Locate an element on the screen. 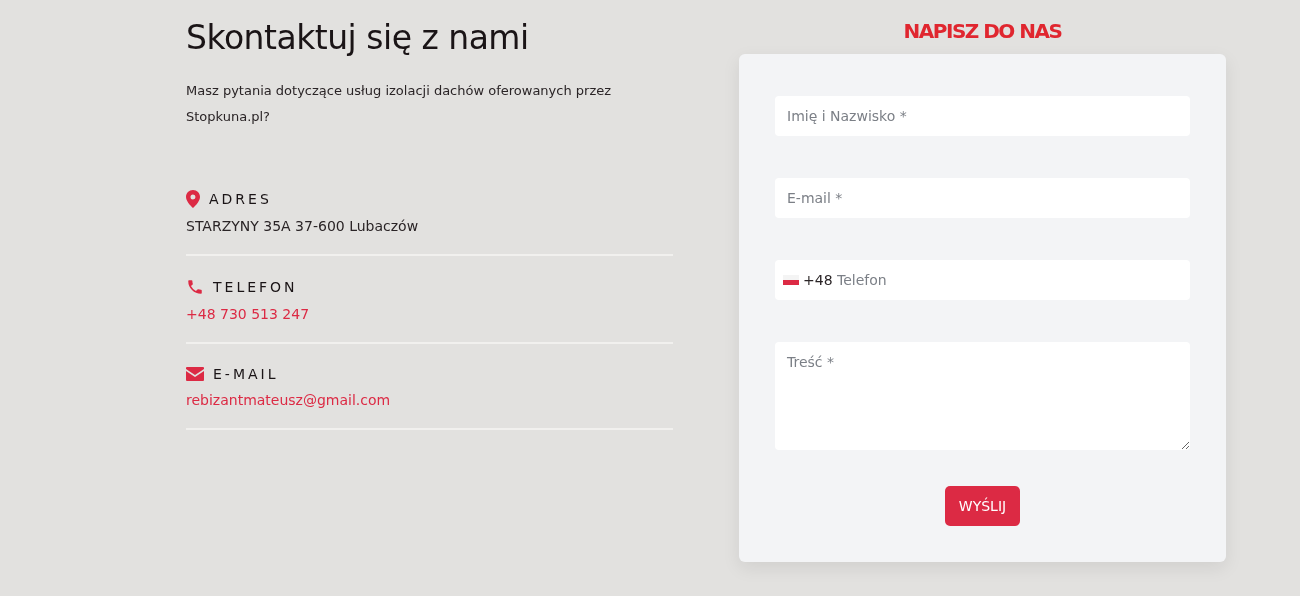  contact-link: +48 730 513 247 is located at coordinates (429, 314).